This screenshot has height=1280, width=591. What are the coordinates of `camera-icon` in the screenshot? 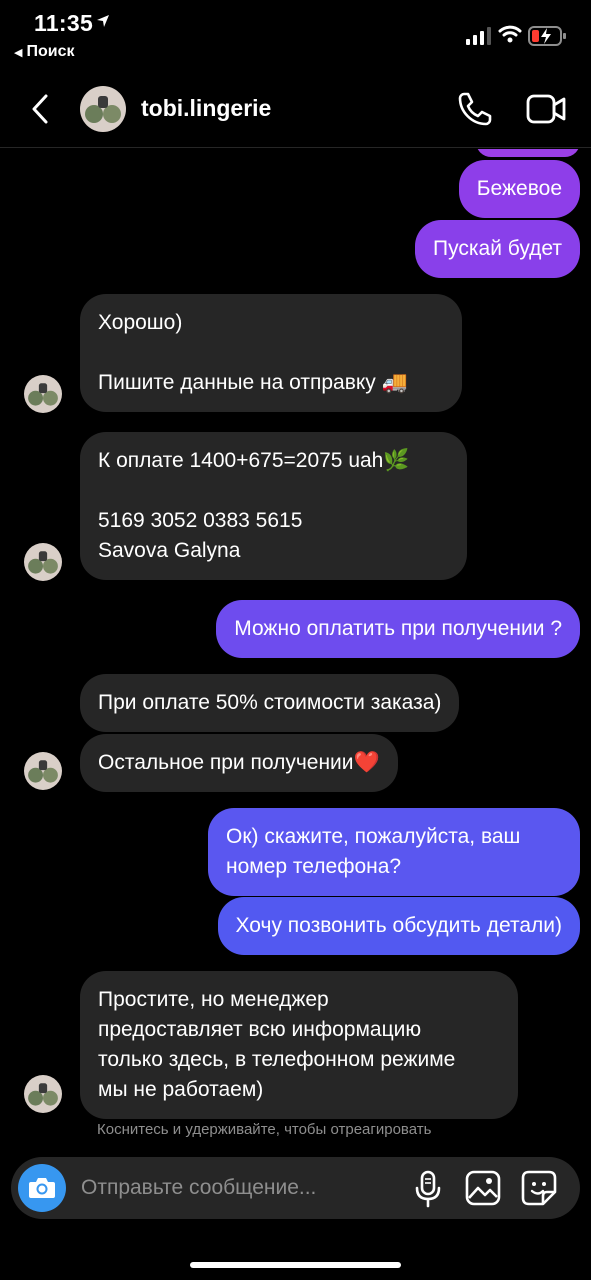 It's located at (42, 1188).